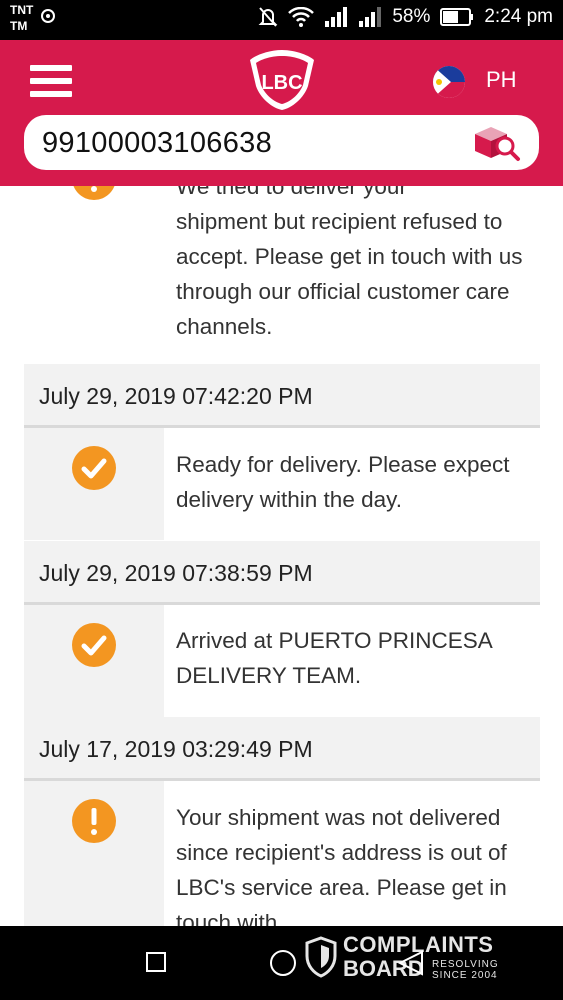 The width and height of the screenshot is (563, 1000). Describe the element at coordinates (156, 962) in the screenshot. I see `recent-apps-button` at that location.